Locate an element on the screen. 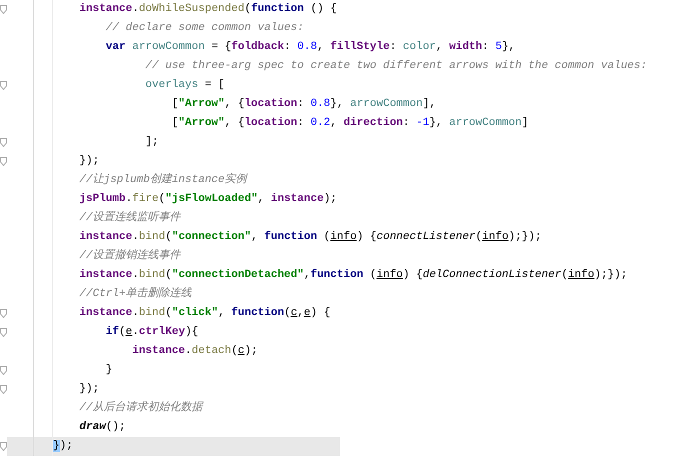 This screenshot has width=692, height=458. code-line: overlays = [ is located at coordinates (184, 85).